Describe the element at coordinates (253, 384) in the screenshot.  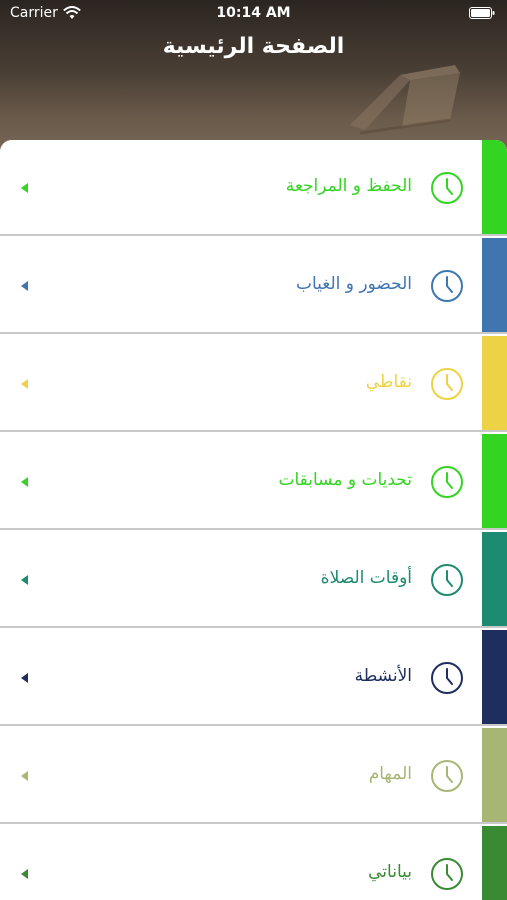
I see `menu-item-points: نقاطي` at that location.